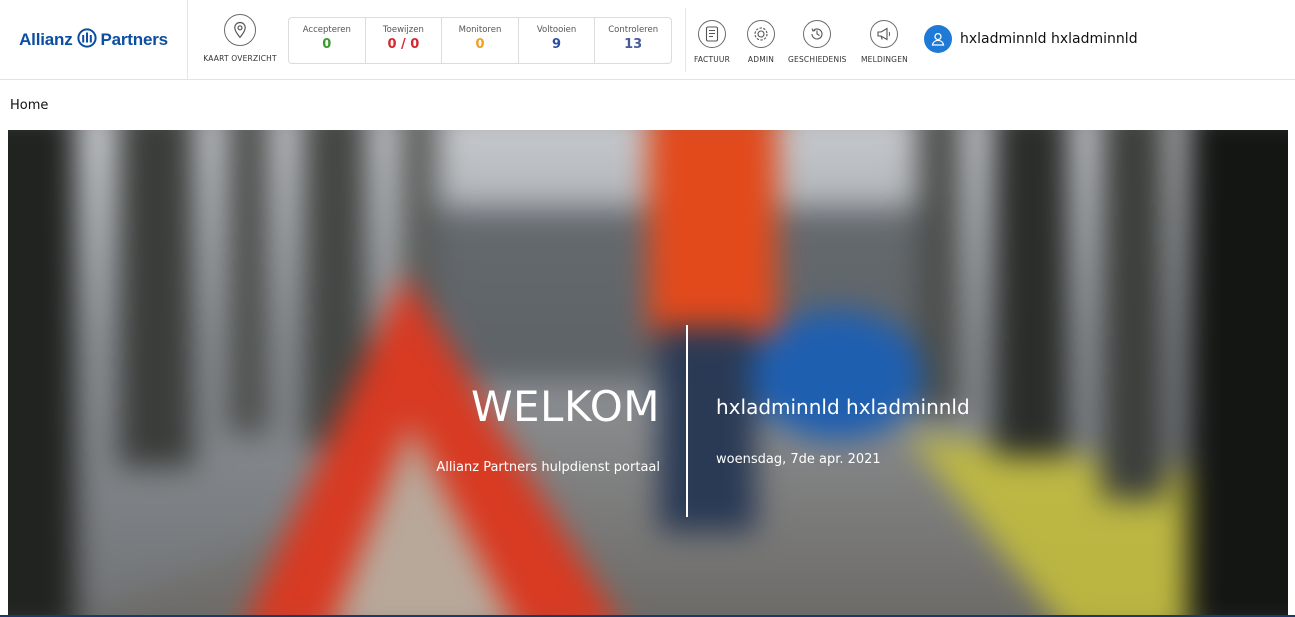 This screenshot has width=1295, height=617. I want to click on stat-accept-value: 0, so click(327, 44).